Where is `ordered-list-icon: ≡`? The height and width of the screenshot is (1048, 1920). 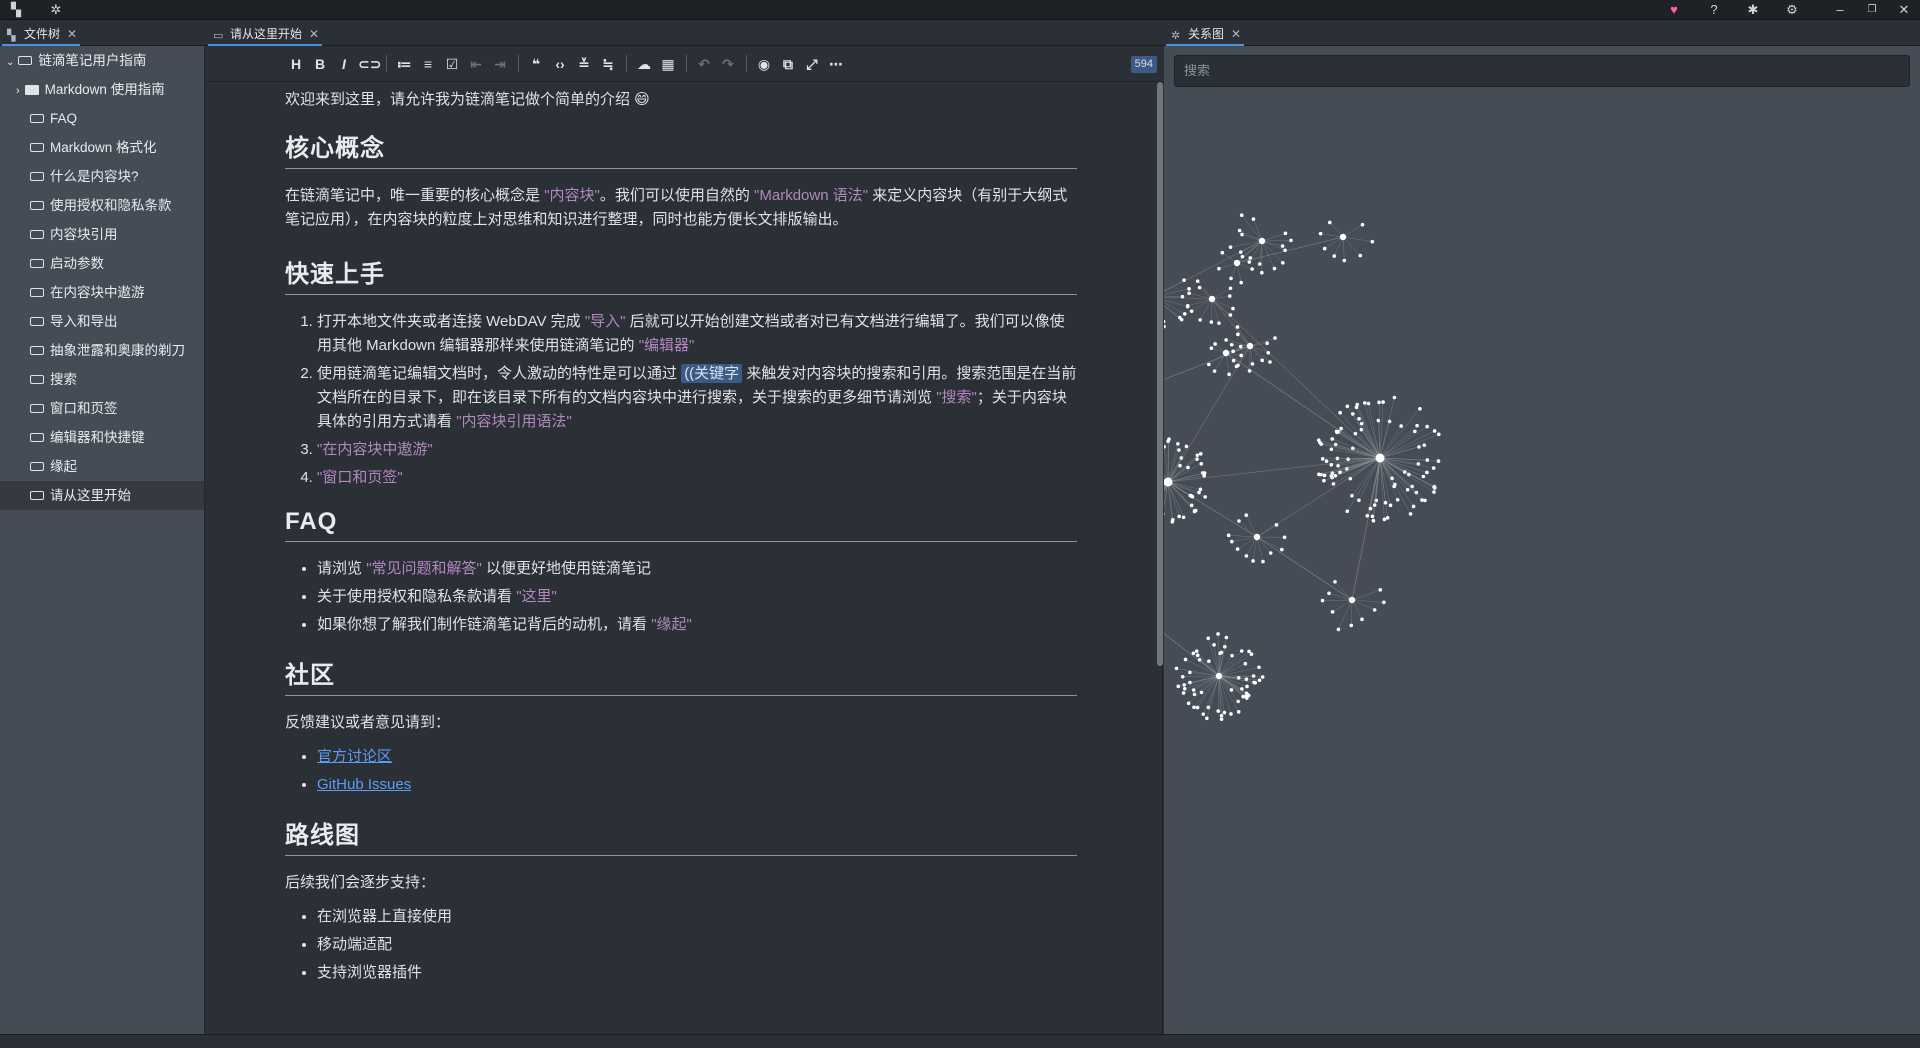 ordered-list-icon: ≡ is located at coordinates (428, 64).